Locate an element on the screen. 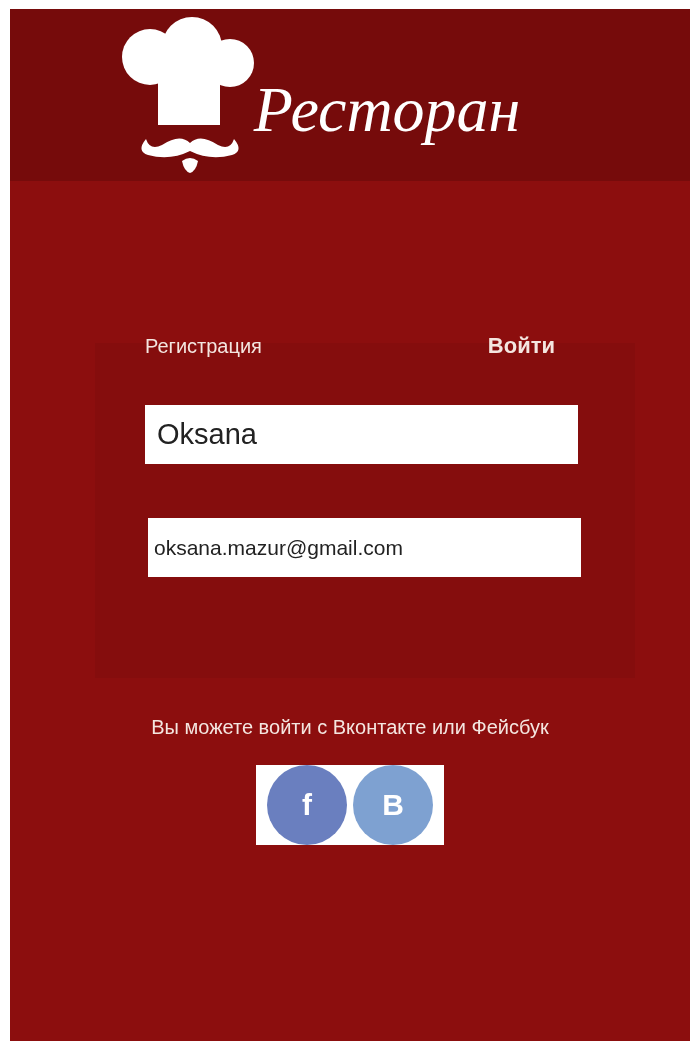  logo-text: Ресторан is located at coordinates (387, 110).